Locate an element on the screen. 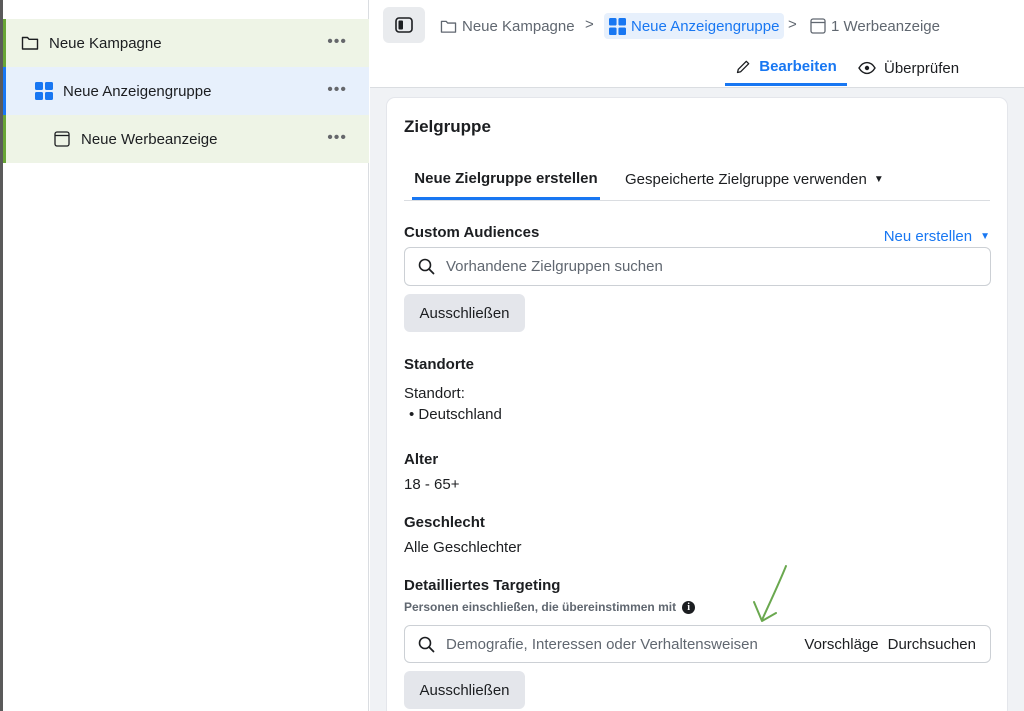 This screenshot has width=1024, height=711. tab-label: Gespeicherte Zielgruppe verwenden is located at coordinates (746, 179).